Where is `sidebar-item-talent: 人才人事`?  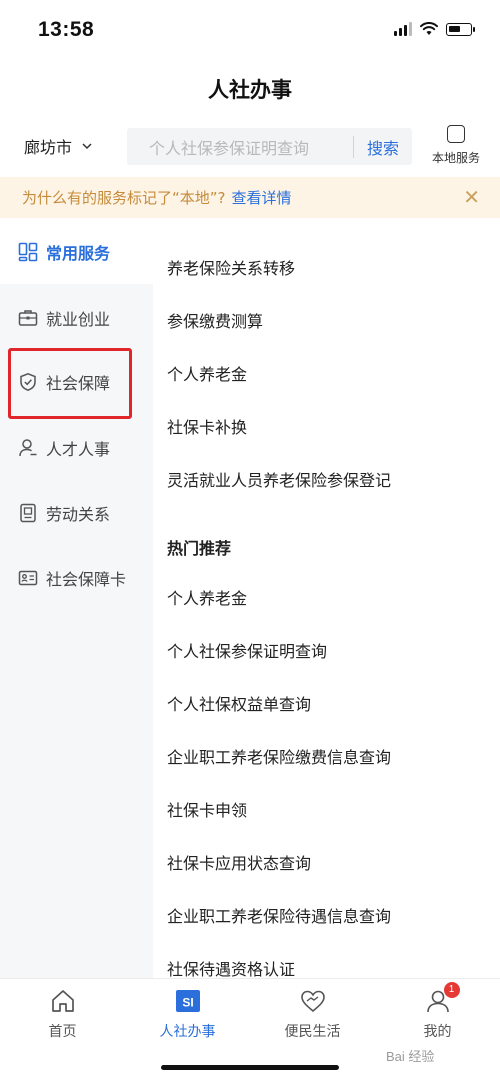 sidebar-item-talent: 人才人事 is located at coordinates (64, 448).